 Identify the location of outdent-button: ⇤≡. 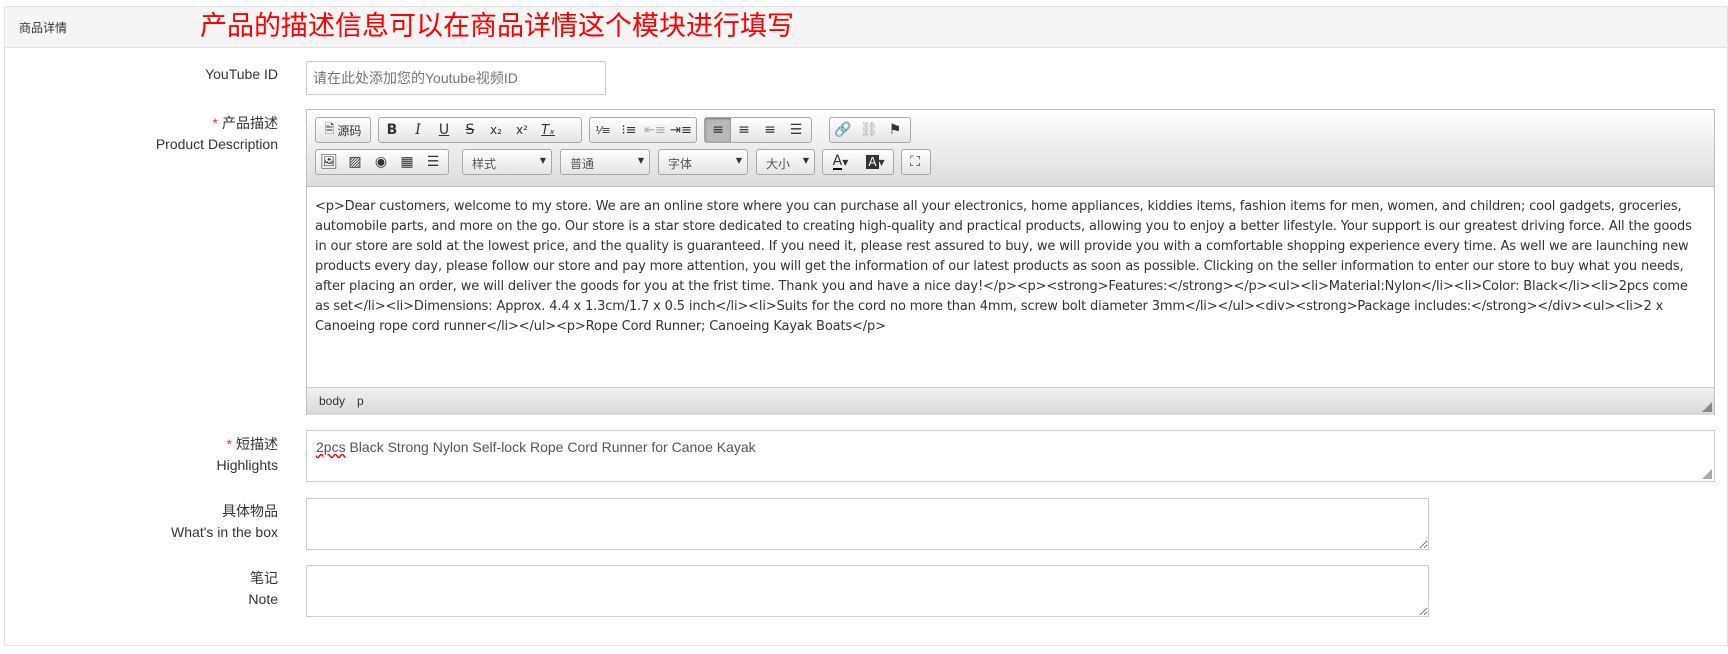
(655, 130).